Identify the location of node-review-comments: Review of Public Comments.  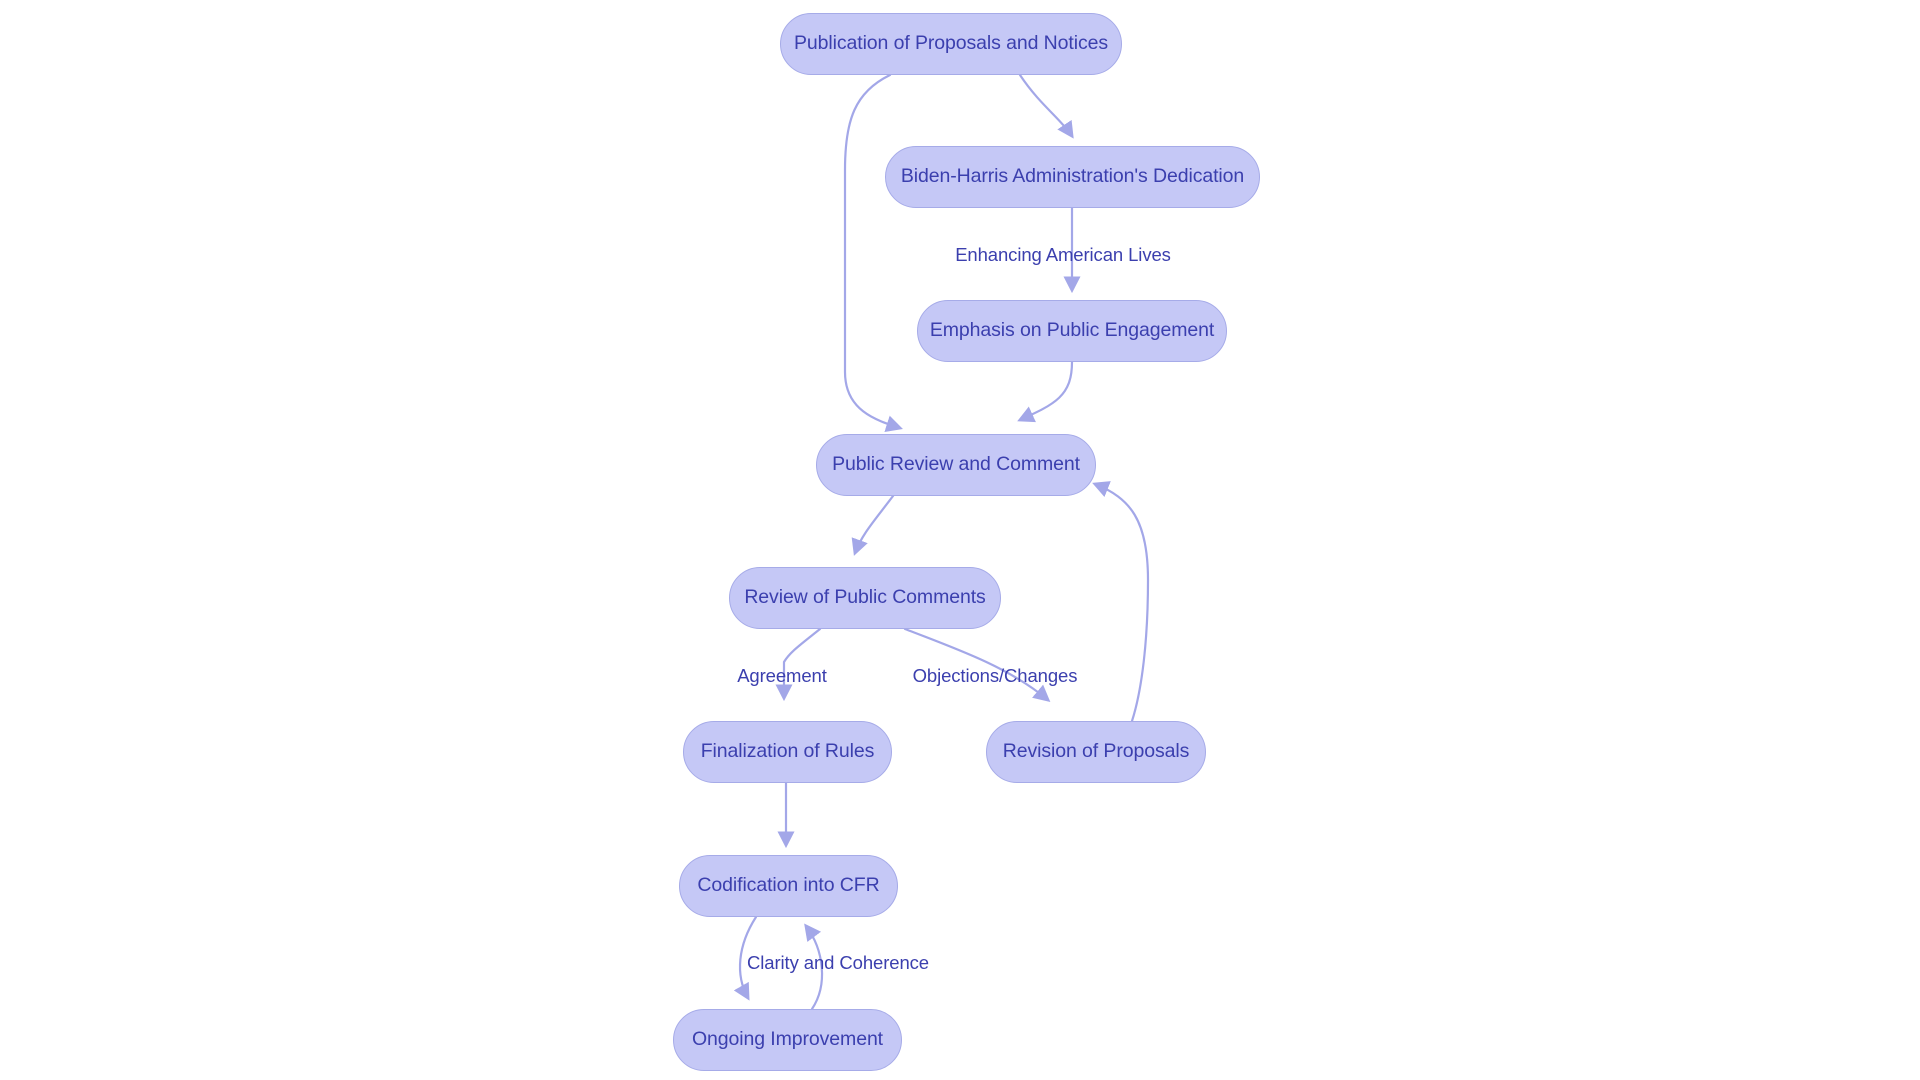
(865, 598).